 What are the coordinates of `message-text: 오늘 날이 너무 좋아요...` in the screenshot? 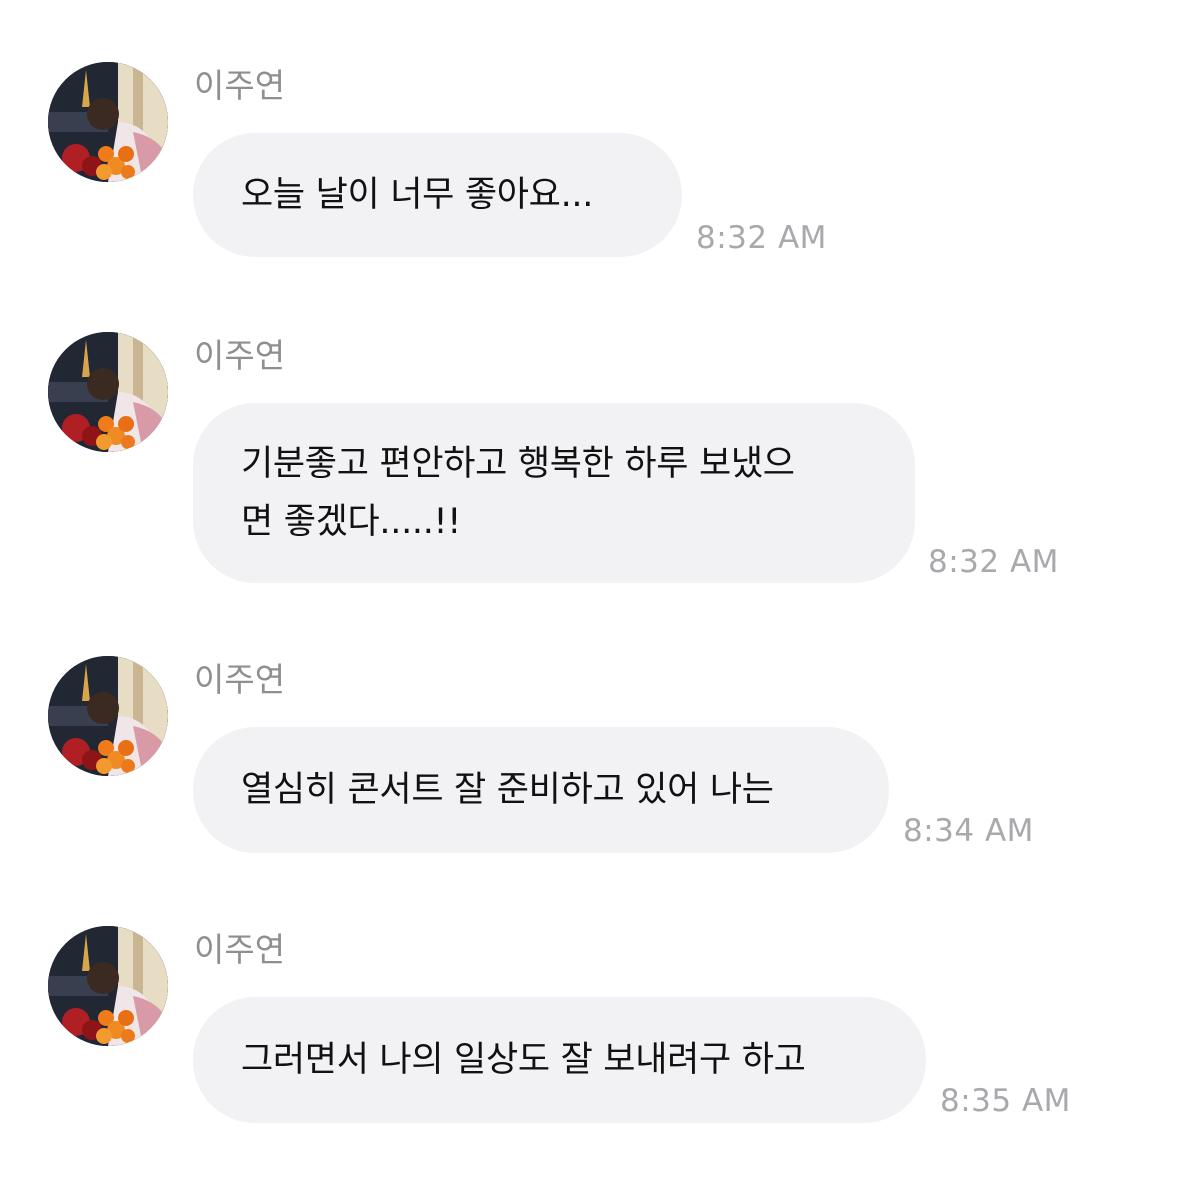 It's located at (417, 195).